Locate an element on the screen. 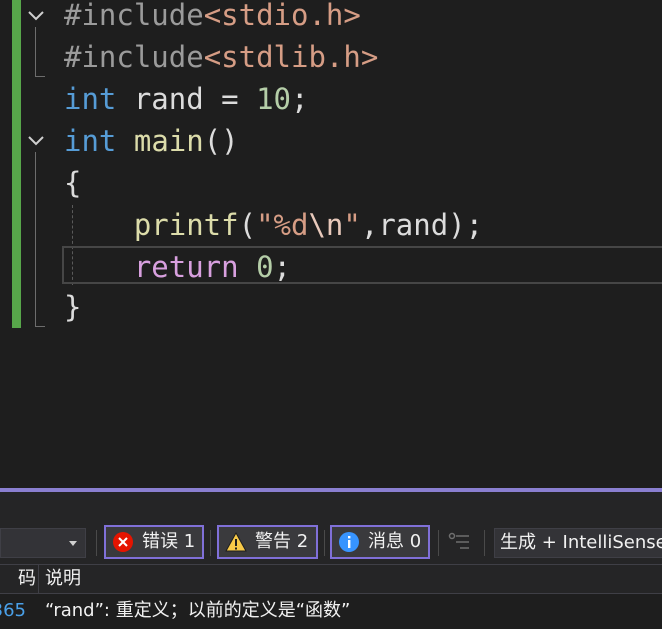 Image resolution: width=662 pixels, height=629 pixels. code-line: int main() is located at coordinates (151, 141).